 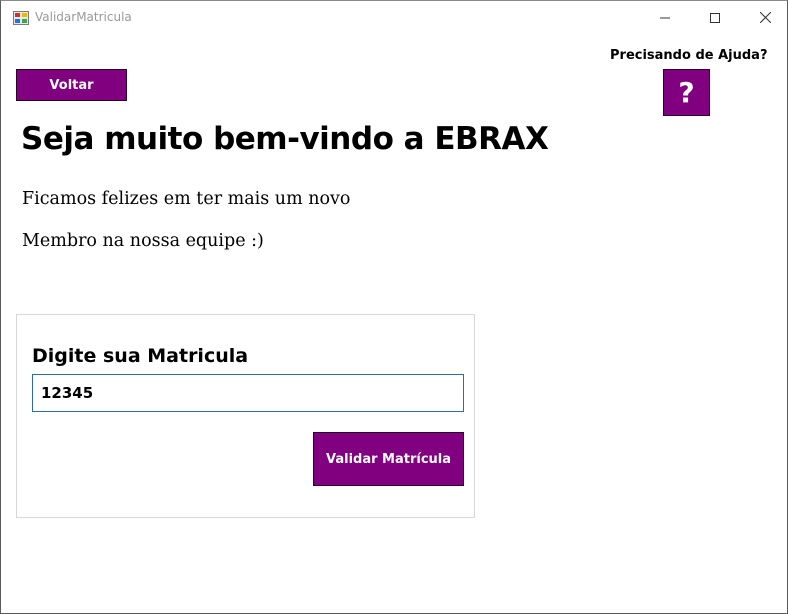 I want to click on help-button: ?, so click(x=686, y=92).